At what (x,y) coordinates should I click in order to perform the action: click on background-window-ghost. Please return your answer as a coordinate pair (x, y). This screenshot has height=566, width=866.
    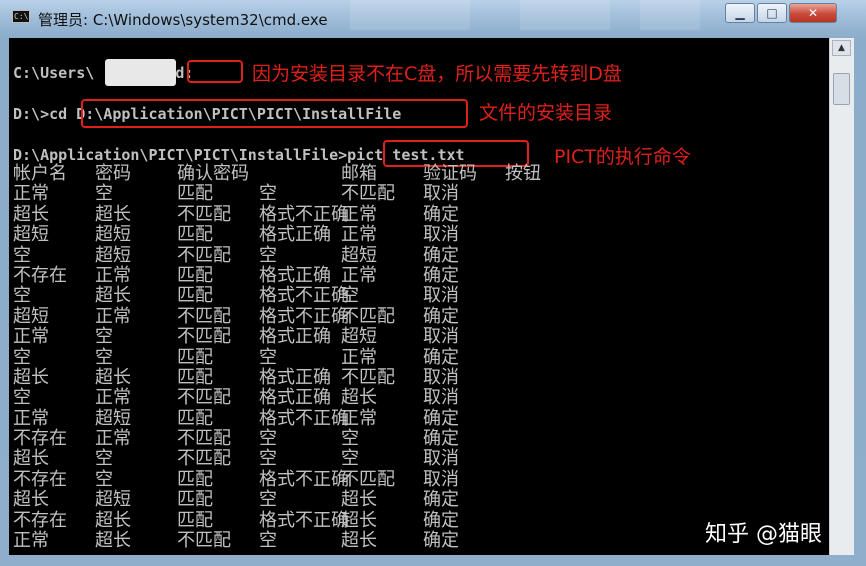
    Looking at the image, I should click on (410, 15).